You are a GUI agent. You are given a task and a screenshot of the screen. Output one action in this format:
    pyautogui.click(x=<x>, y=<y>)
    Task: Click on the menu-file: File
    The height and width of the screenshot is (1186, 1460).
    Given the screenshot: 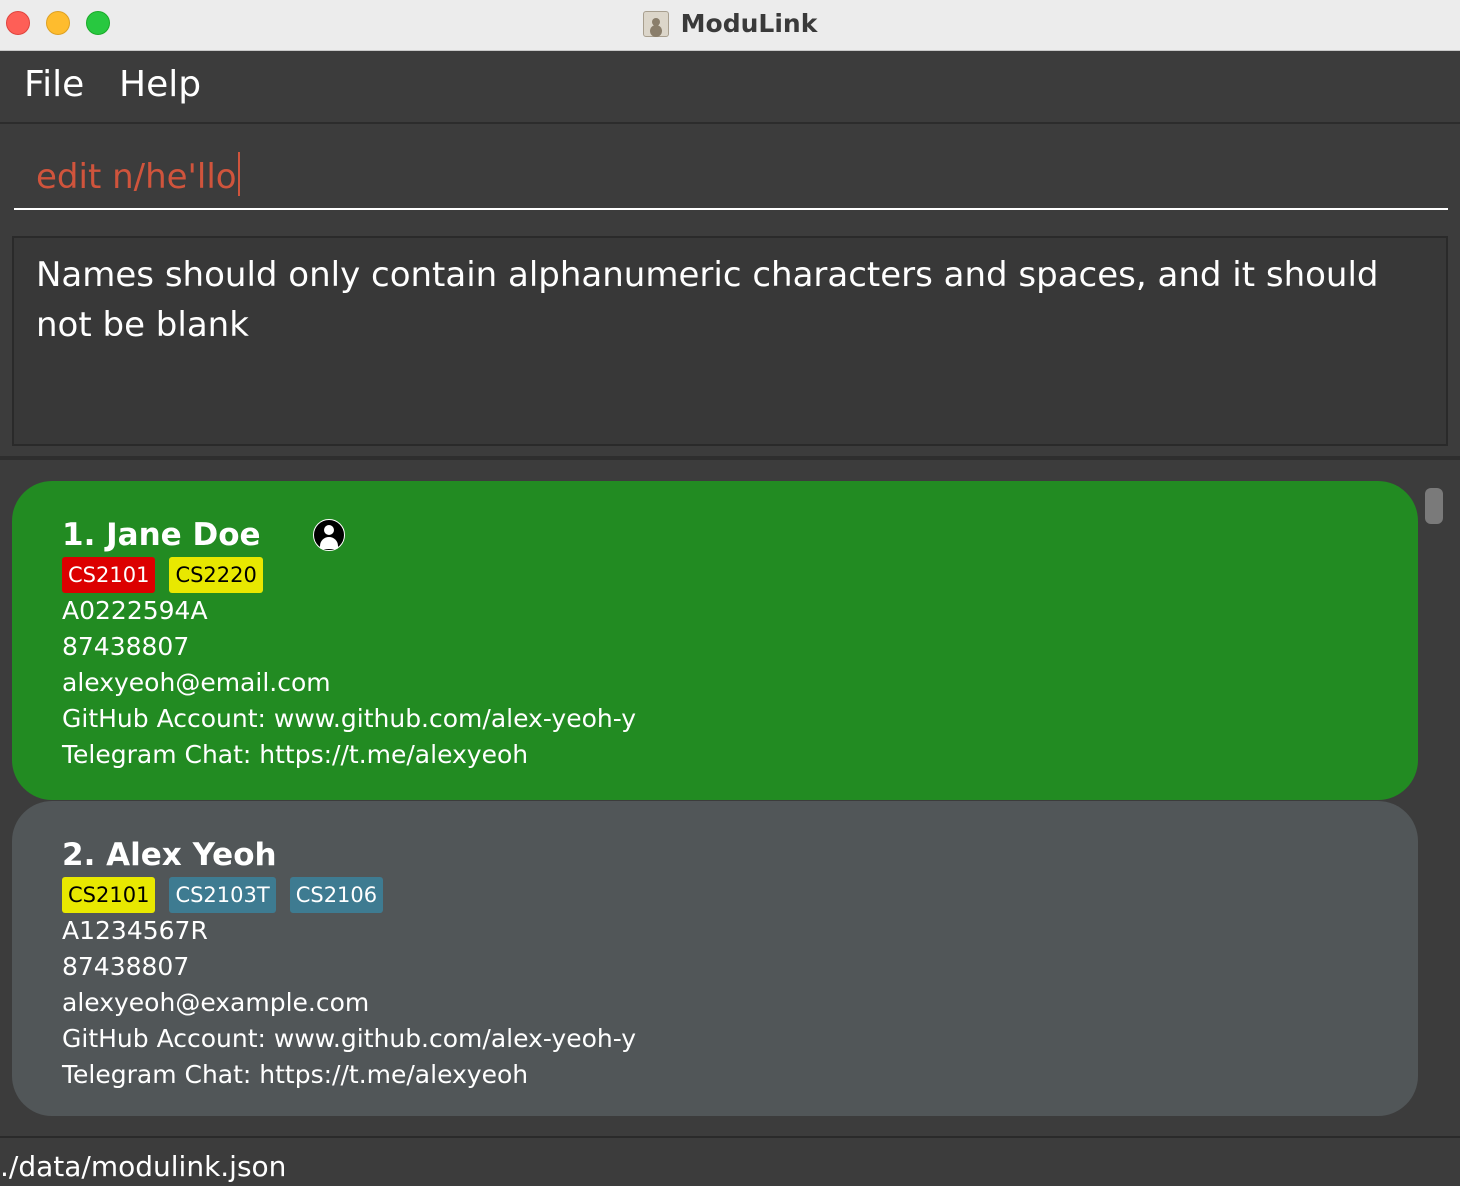 What is the action you would take?
    pyautogui.click(x=54, y=84)
    